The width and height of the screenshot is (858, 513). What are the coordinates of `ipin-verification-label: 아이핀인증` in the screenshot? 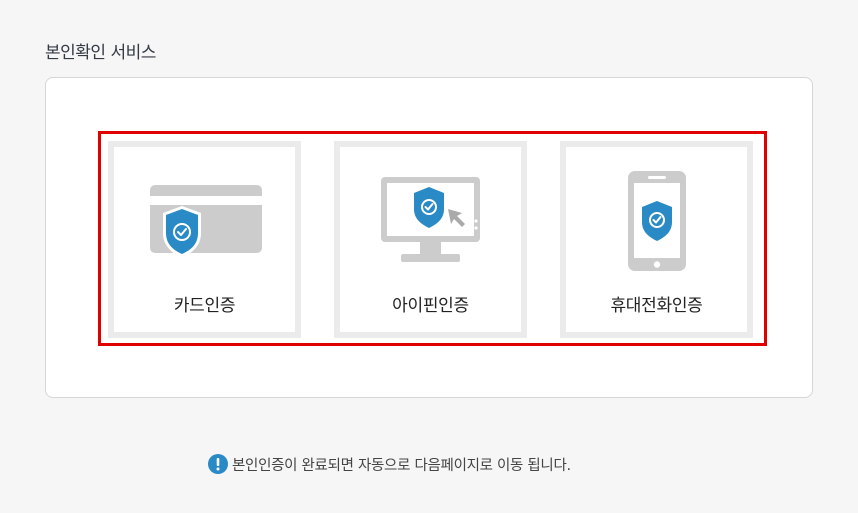 It's located at (430, 306).